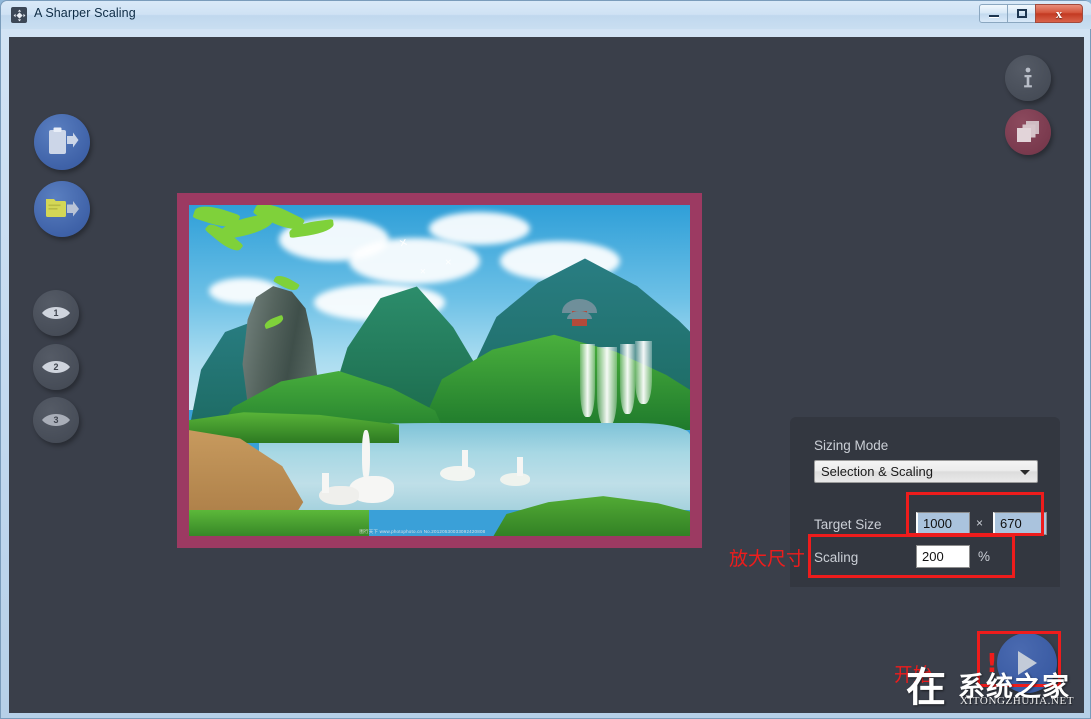  I want to click on open-file-button, so click(62, 209).